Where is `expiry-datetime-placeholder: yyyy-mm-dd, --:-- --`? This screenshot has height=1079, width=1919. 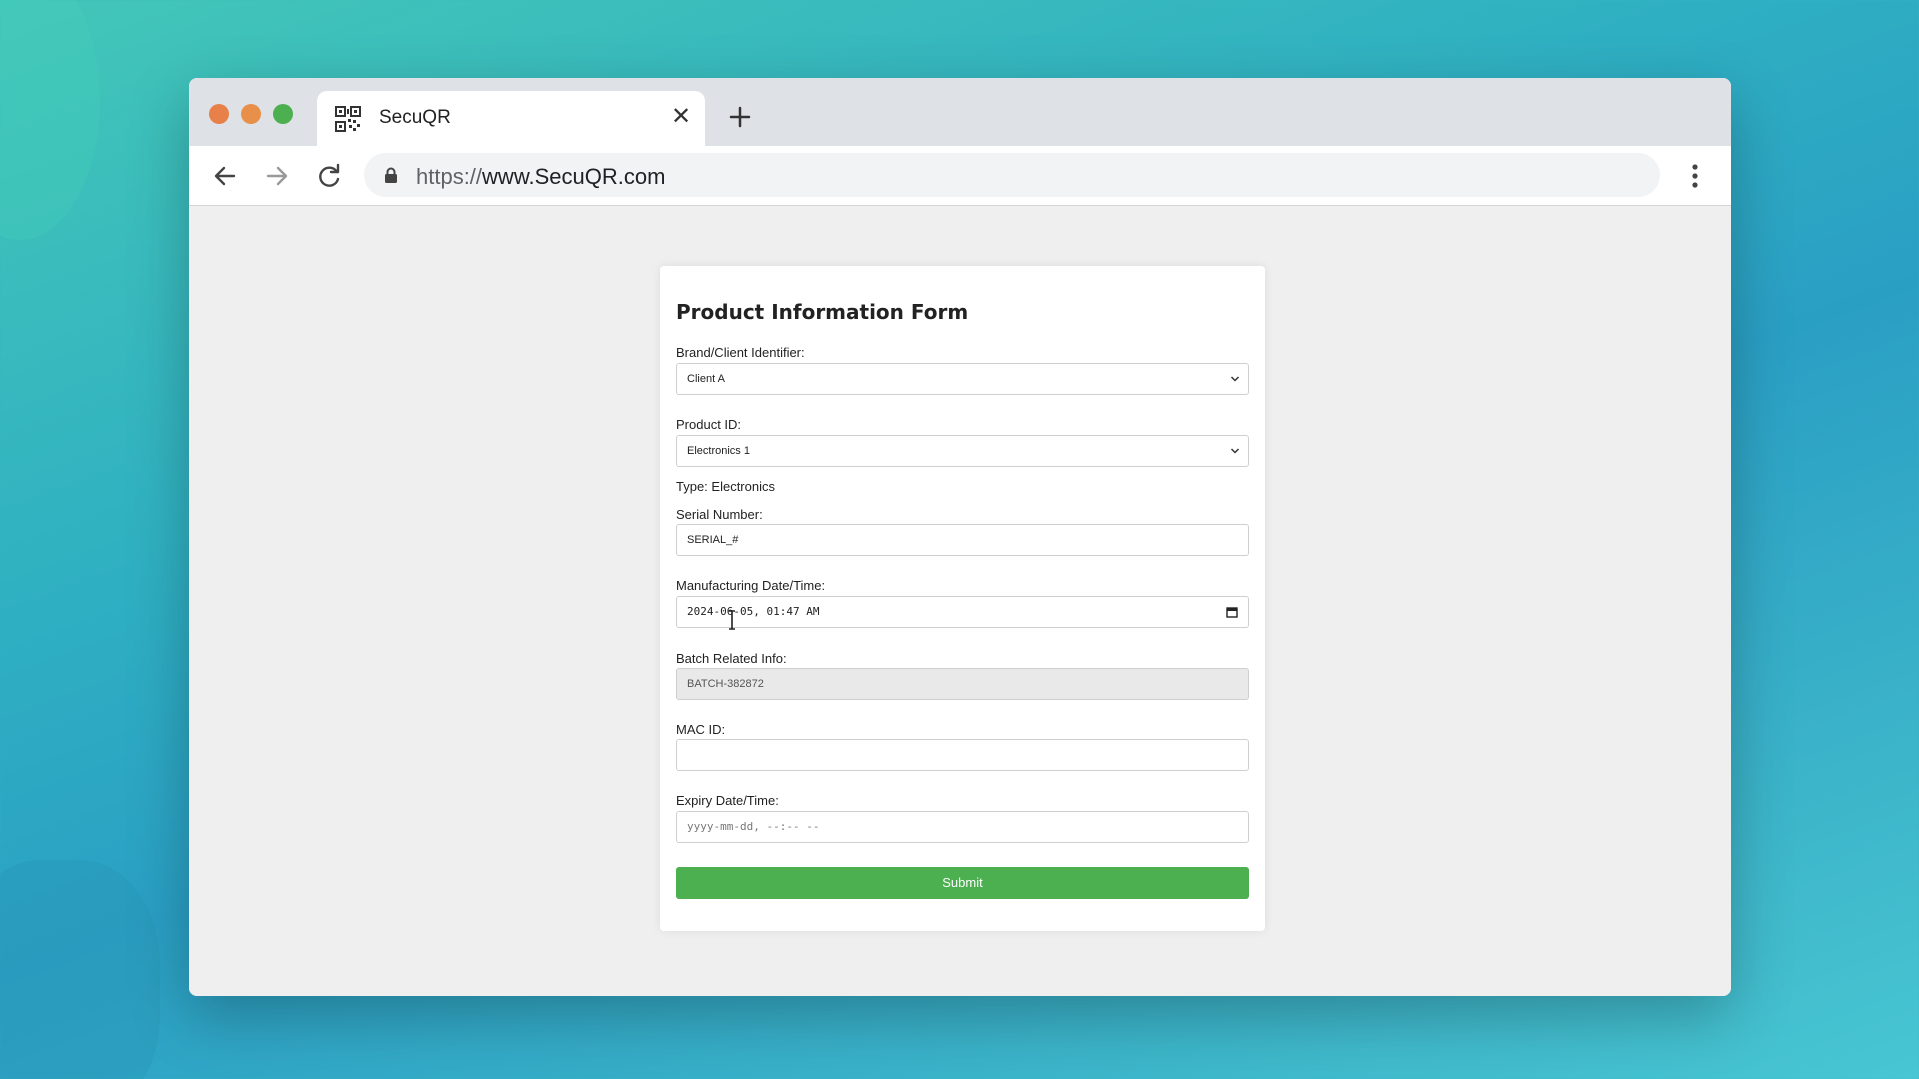
expiry-datetime-placeholder: yyyy-mm-dd, --:-- -- is located at coordinates (753, 826).